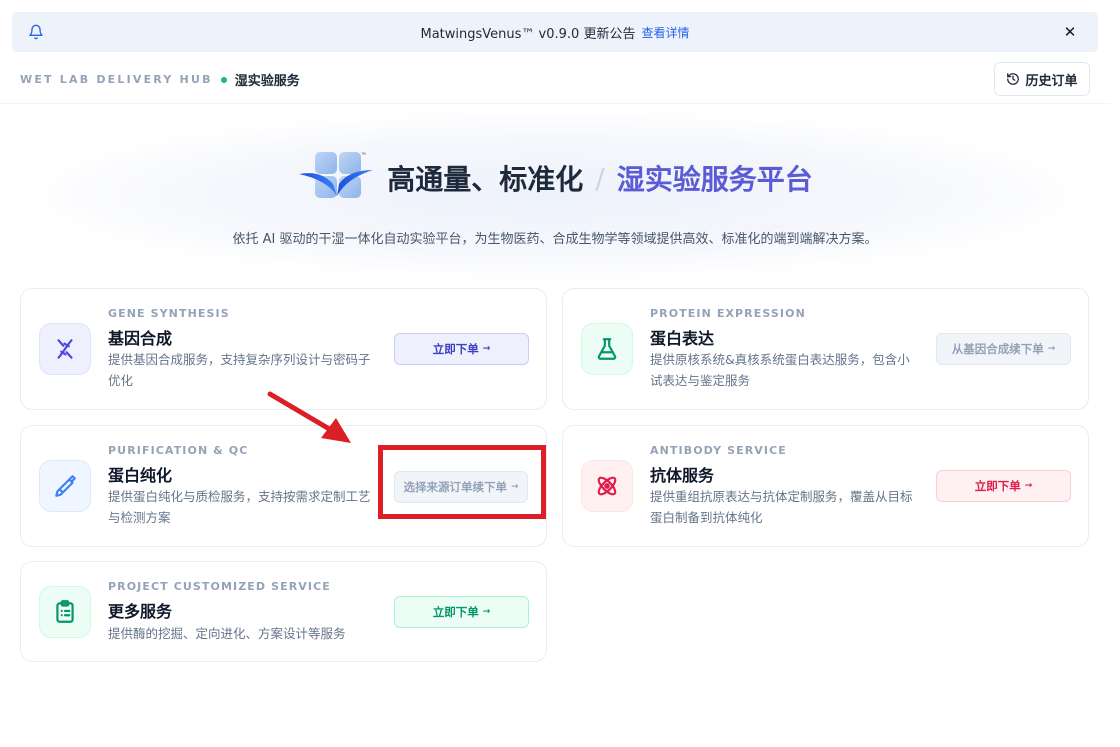 This screenshot has width=1120, height=747. What do you see at coordinates (780, 370) in the screenshot?
I see `service-description: 提供原核系统&真核系统蛋白表达服务，包含小试表达与鉴定服务` at bounding box center [780, 370].